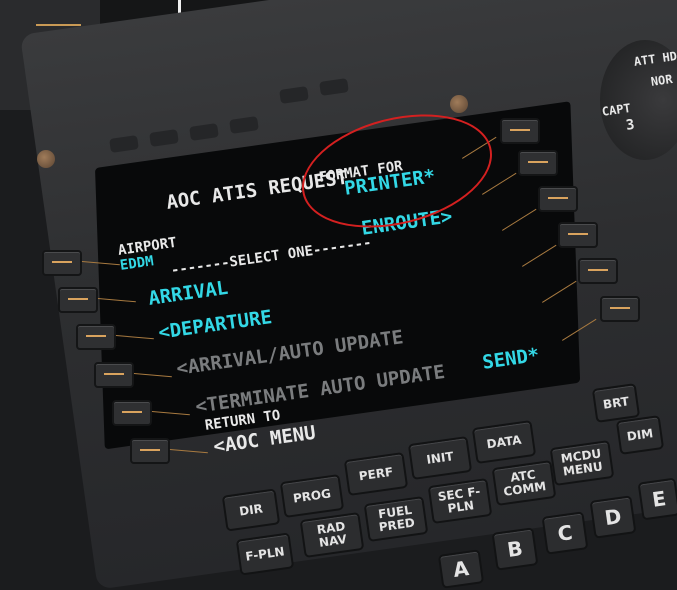 The image size is (677, 590). What do you see at coordinates (461, 569) in the screenshot?
I see `a-key: A` at bounding box center [461, 569].